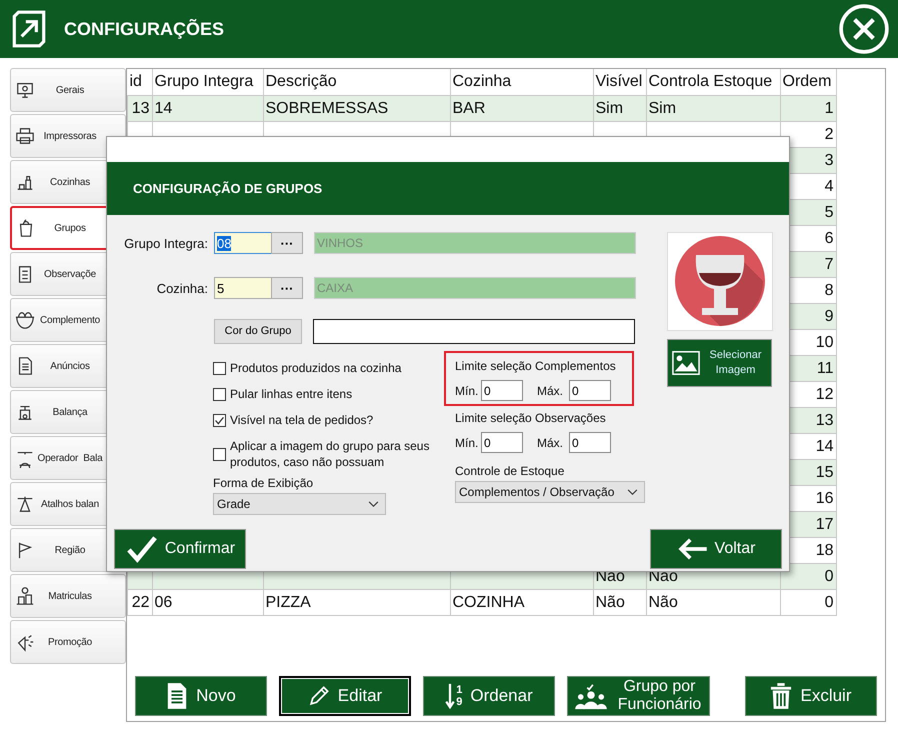 The image size is (898, 736). What do you see at coordinates (141, 549) in the screenshot?
I see `check-icon` at bounding box center [141, 549].